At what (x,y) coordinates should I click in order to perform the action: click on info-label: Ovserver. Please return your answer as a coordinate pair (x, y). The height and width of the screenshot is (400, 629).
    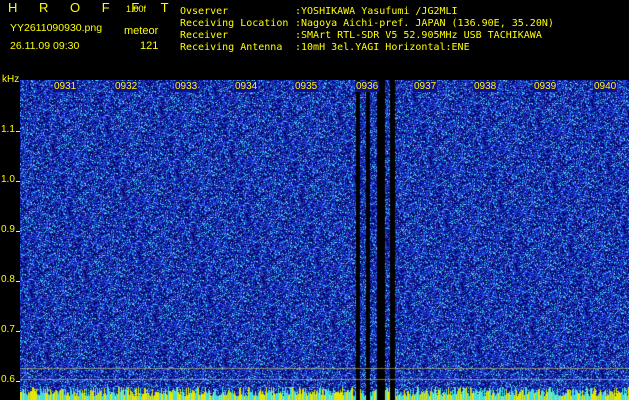
    Looking at the image, I should click on (204, 11).